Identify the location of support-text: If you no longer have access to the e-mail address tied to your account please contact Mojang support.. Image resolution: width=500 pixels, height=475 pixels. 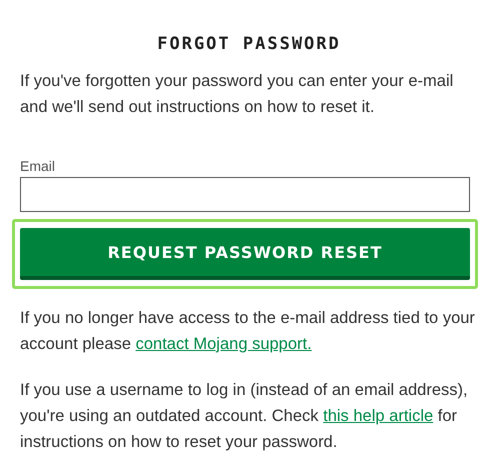
(248, 331).